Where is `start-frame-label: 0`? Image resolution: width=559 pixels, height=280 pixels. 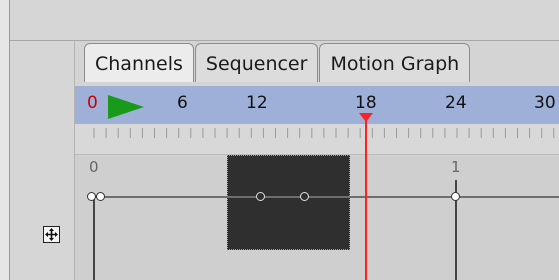
start-frame-label: 0 is located at coordinates (92, 103).